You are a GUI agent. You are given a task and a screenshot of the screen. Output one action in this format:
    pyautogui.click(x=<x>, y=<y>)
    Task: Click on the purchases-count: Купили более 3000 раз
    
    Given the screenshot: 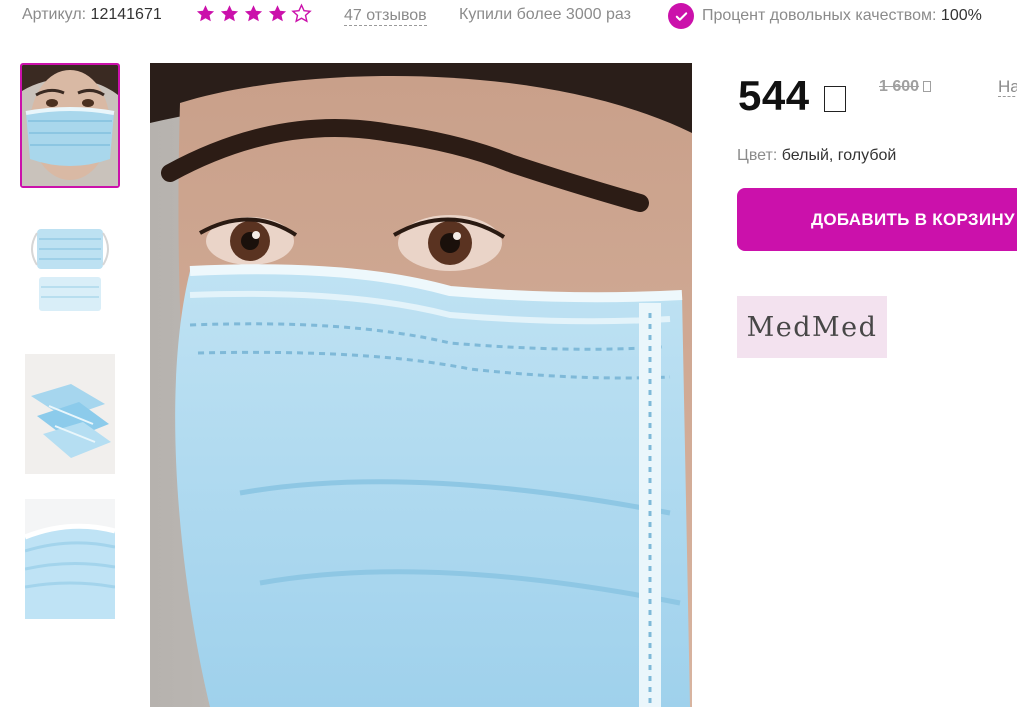 What is the action you would take?
    pyautogui.click(x=545, y=14)
    